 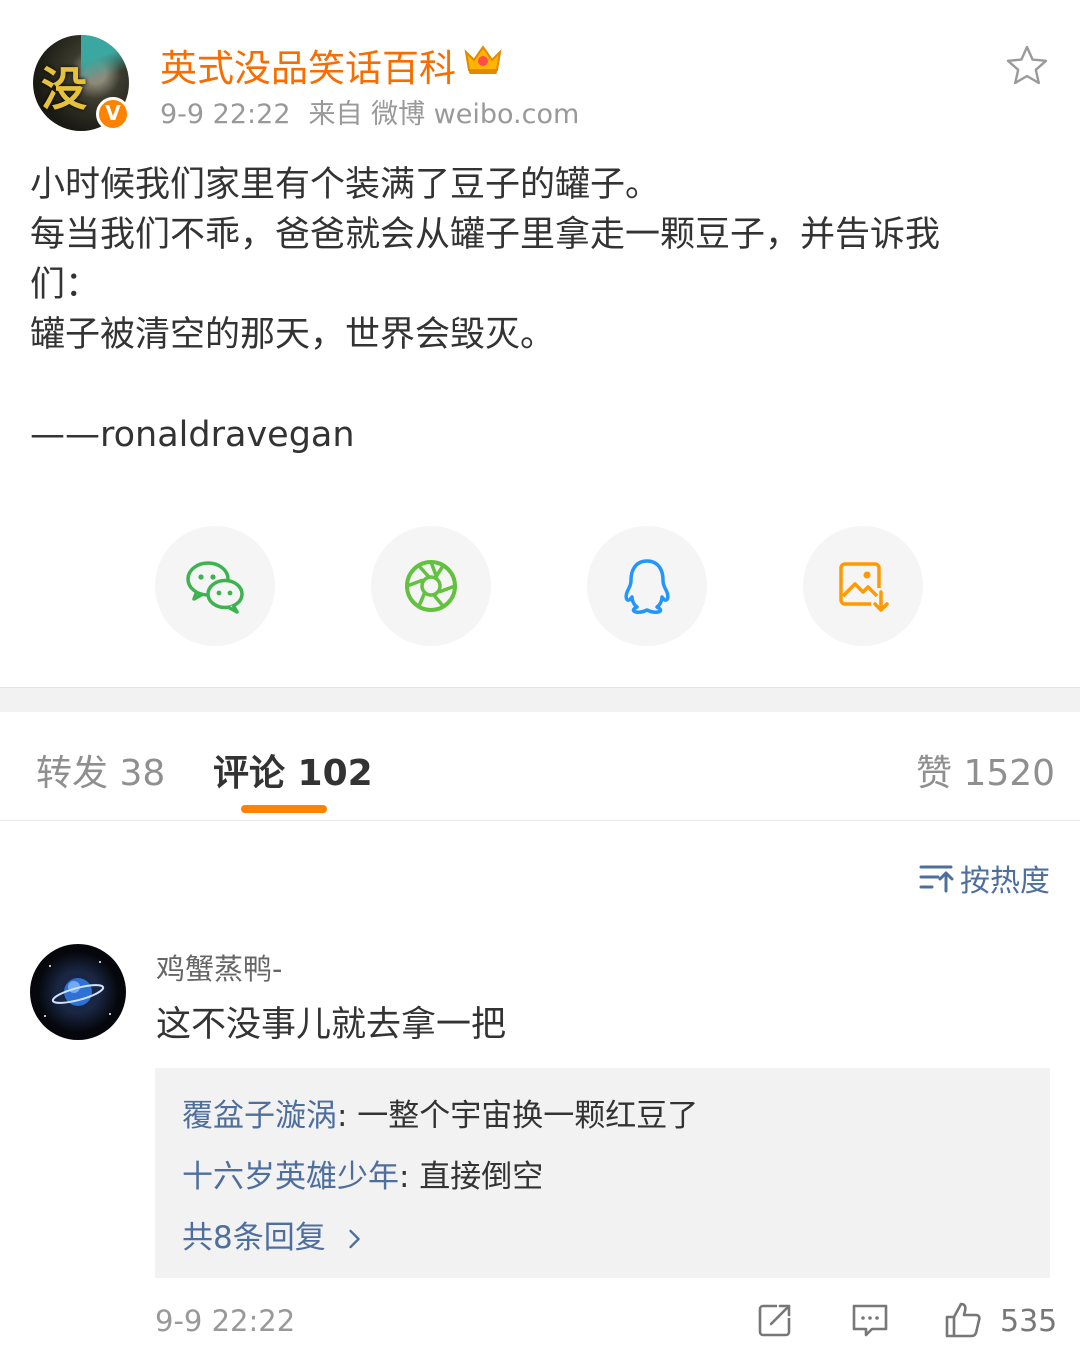 I want to click on commenter-avatar, so click(x=78, y=992).